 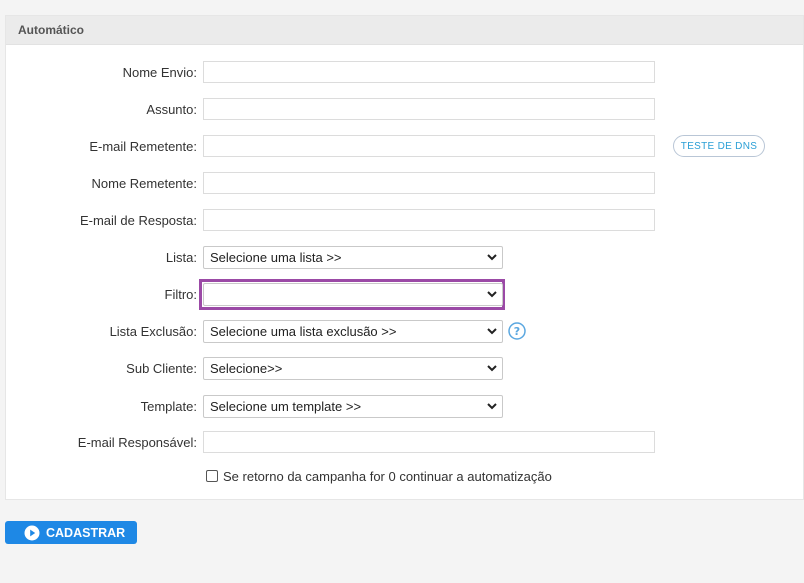 What do you see at coordinates (159, 72) in the screenshot?
I see `nome-envio-label: Nome Envio:` at bounding box center [159, 72].